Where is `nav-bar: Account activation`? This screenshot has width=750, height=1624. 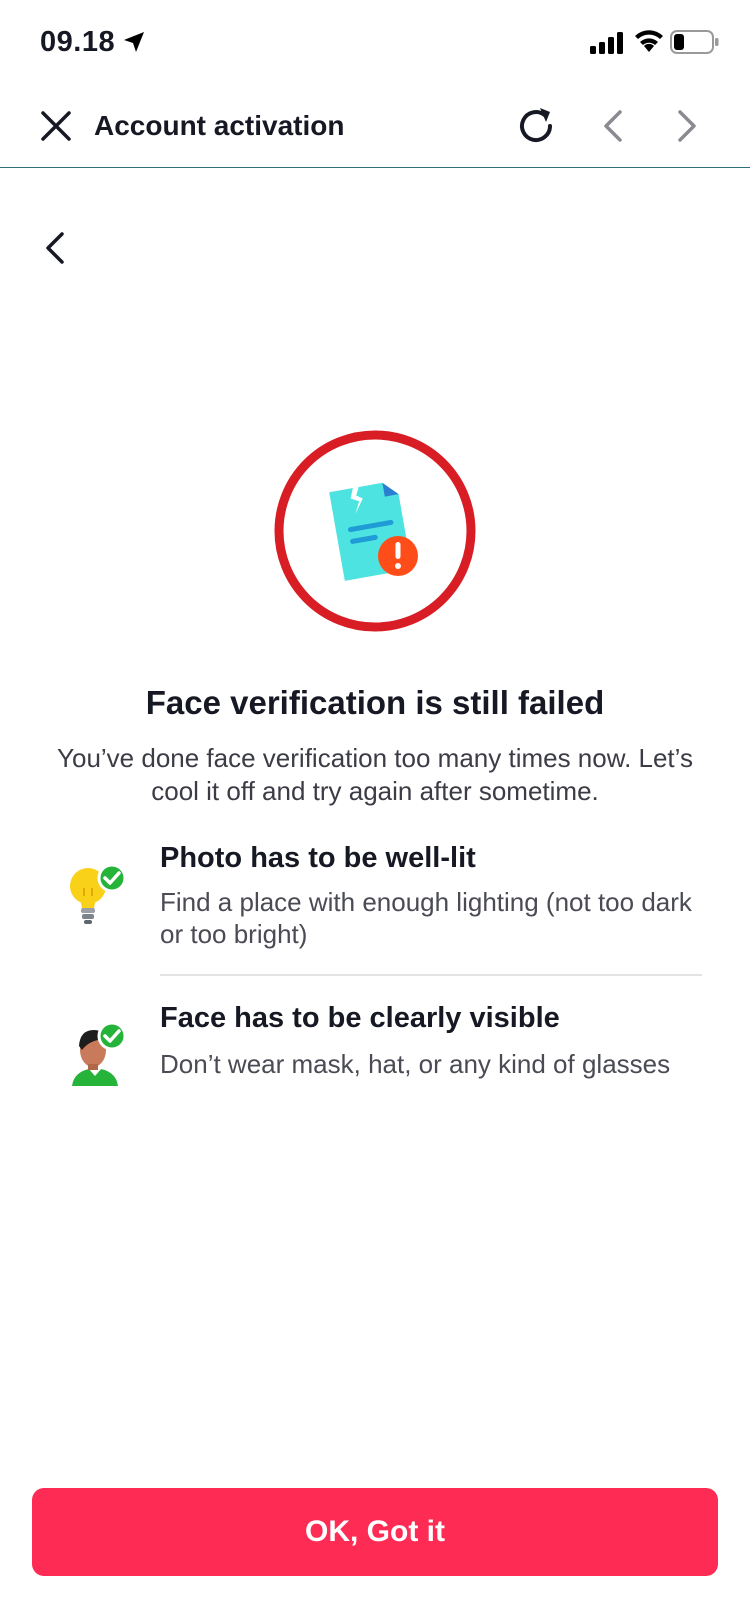 nav-bar: Account activation is located at coordinates (375, 127).